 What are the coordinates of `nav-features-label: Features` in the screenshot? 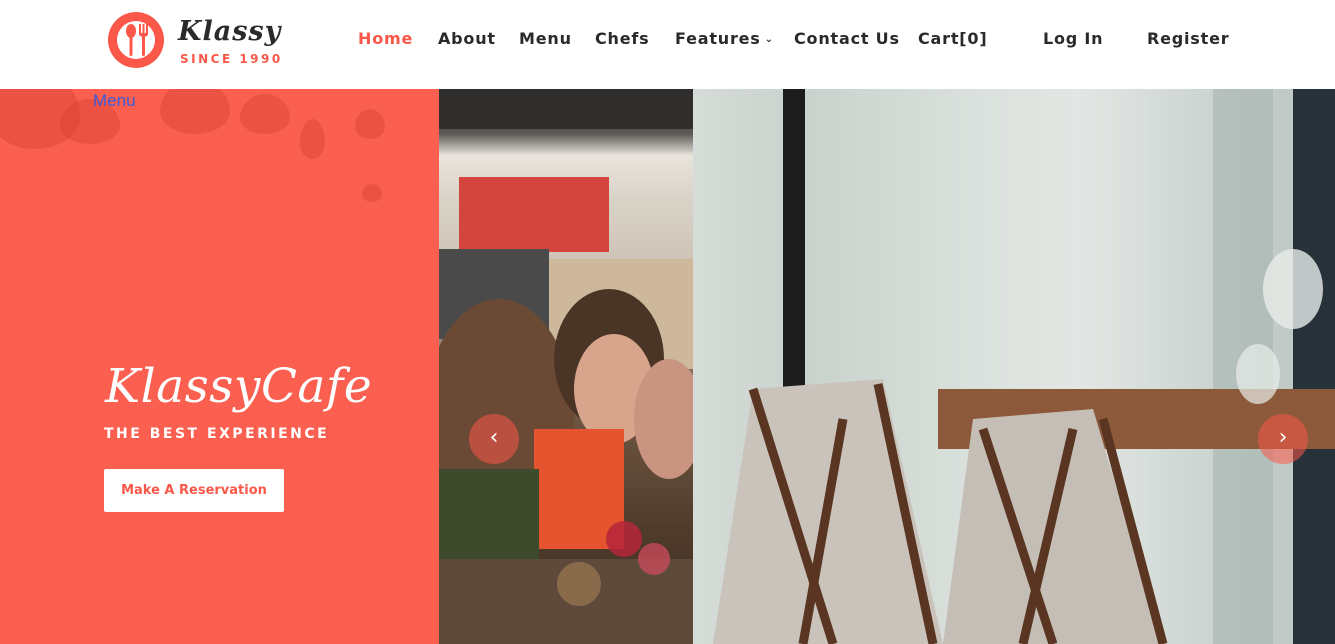 It's located at (718, 38).